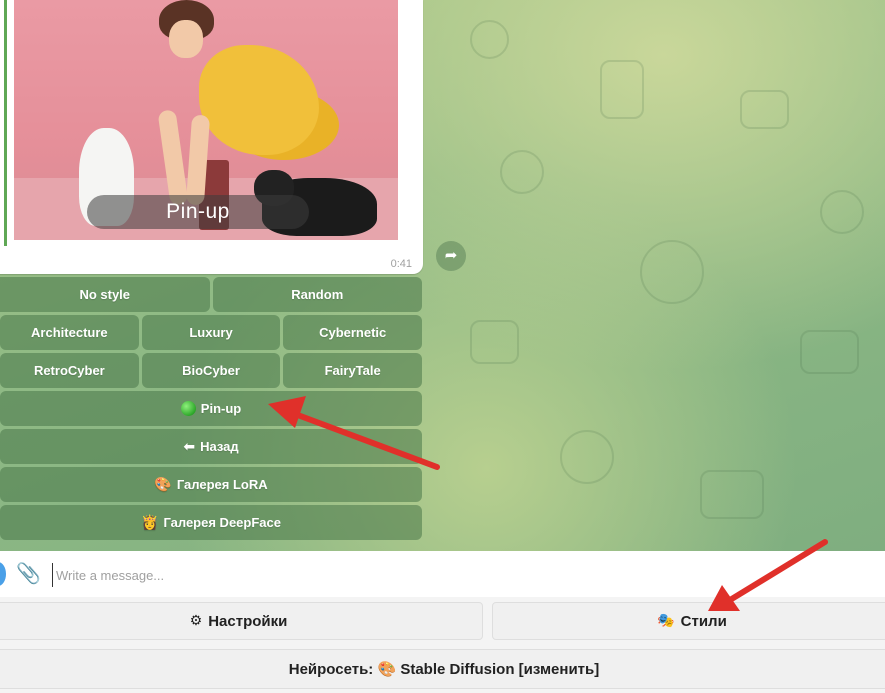 This screenshot has width=885, height=693. I want to click on annotation-arrow-styles, so click(768, 575).